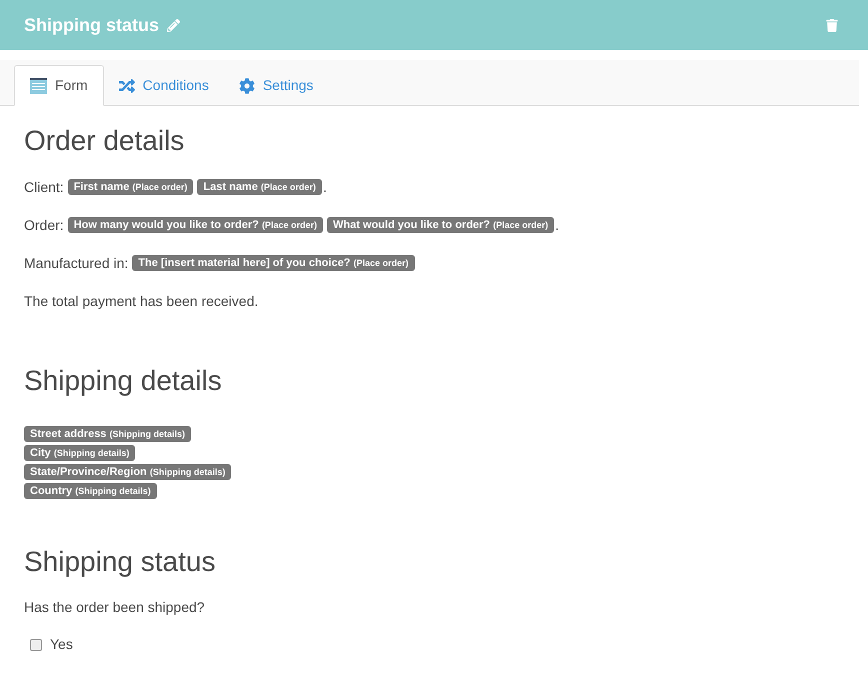 This screenshot has height=687, width=868. What do you see at coordinates (105, 141) in the screenshot?
I see `section-heading: Order details` at bounding box center [105, 141].